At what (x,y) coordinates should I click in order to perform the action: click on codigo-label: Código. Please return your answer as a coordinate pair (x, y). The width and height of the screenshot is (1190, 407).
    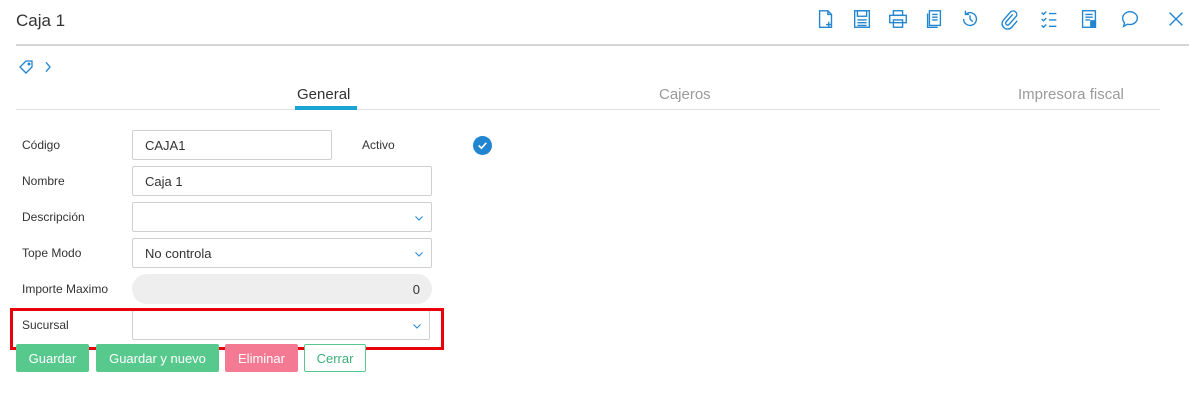
    Looking at the image, I should click on (41, 145).